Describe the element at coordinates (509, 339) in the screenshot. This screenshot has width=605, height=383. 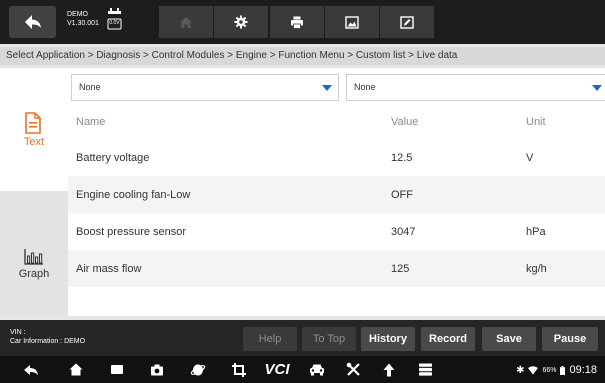
I see `save-button: Save` at that location.